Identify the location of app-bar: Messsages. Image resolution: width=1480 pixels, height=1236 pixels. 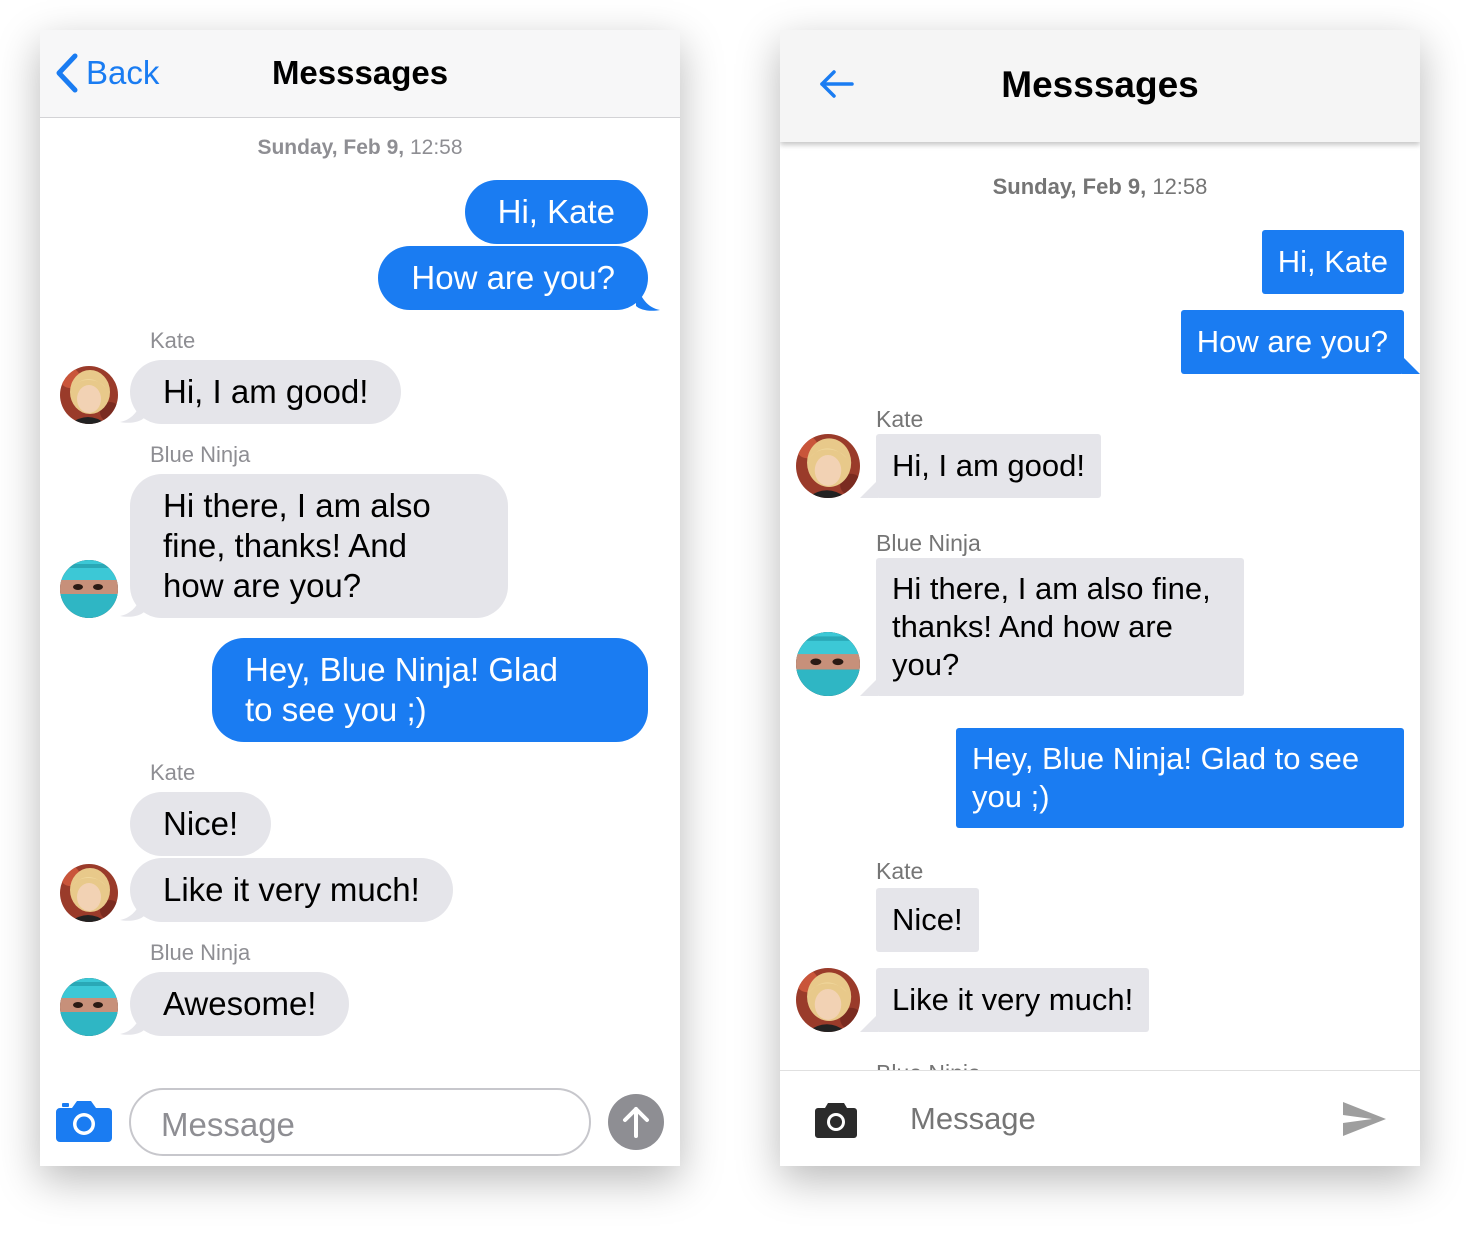
(1100, 86).